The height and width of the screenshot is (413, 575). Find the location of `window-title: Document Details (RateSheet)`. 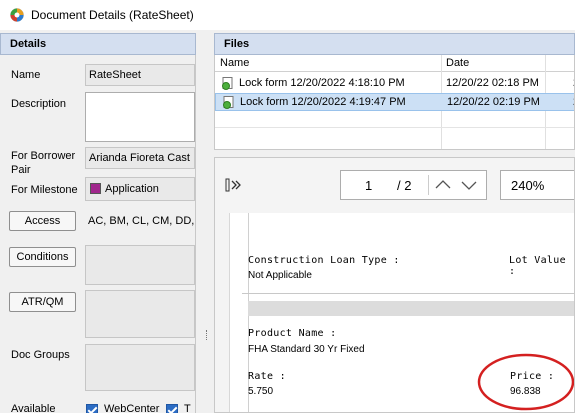

window-title: Document Details (RateSheet) is located at coordinates (112, 15).